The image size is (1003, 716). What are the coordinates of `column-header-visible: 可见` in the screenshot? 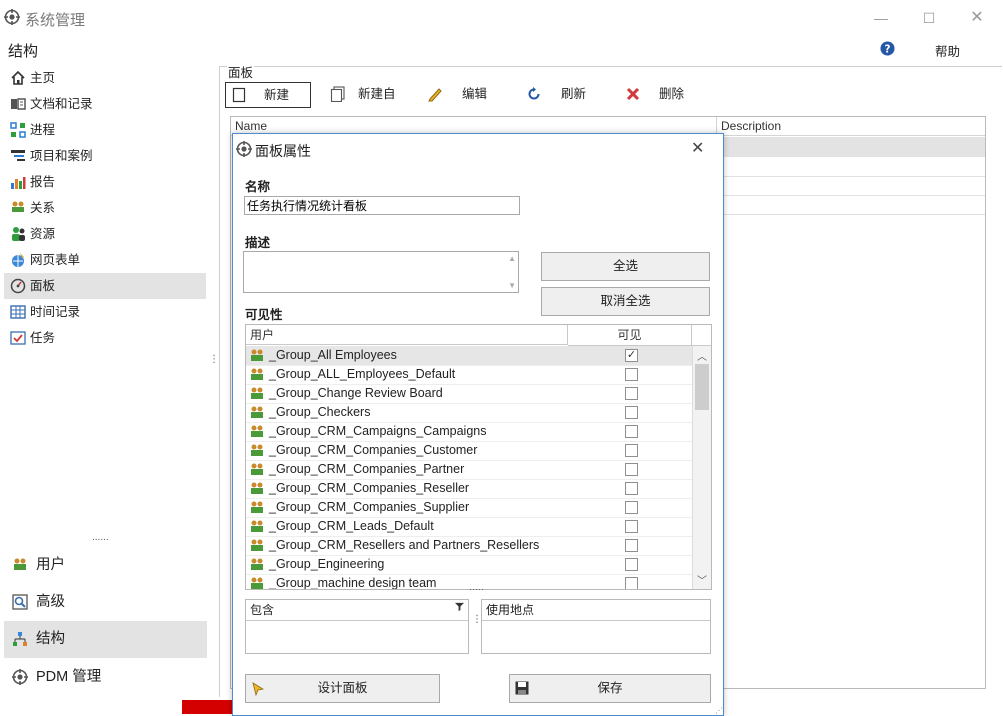 It's located at (630, 335).